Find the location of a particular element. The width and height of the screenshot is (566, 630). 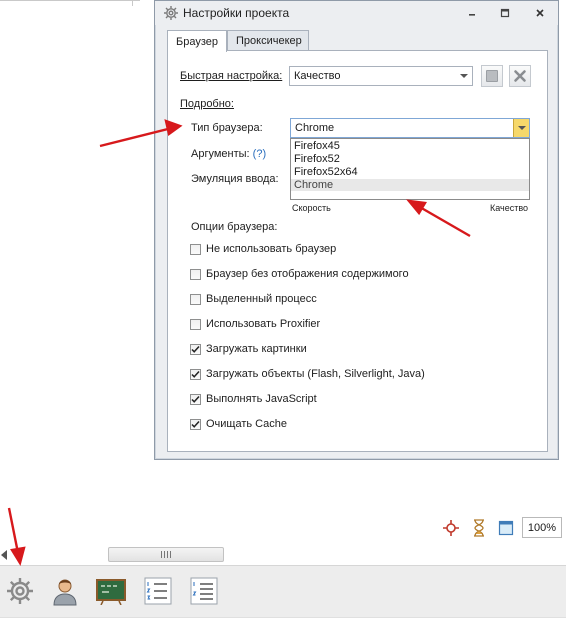

checkbox-load-images: Загружать картинки is located at coordinates (248, 349).